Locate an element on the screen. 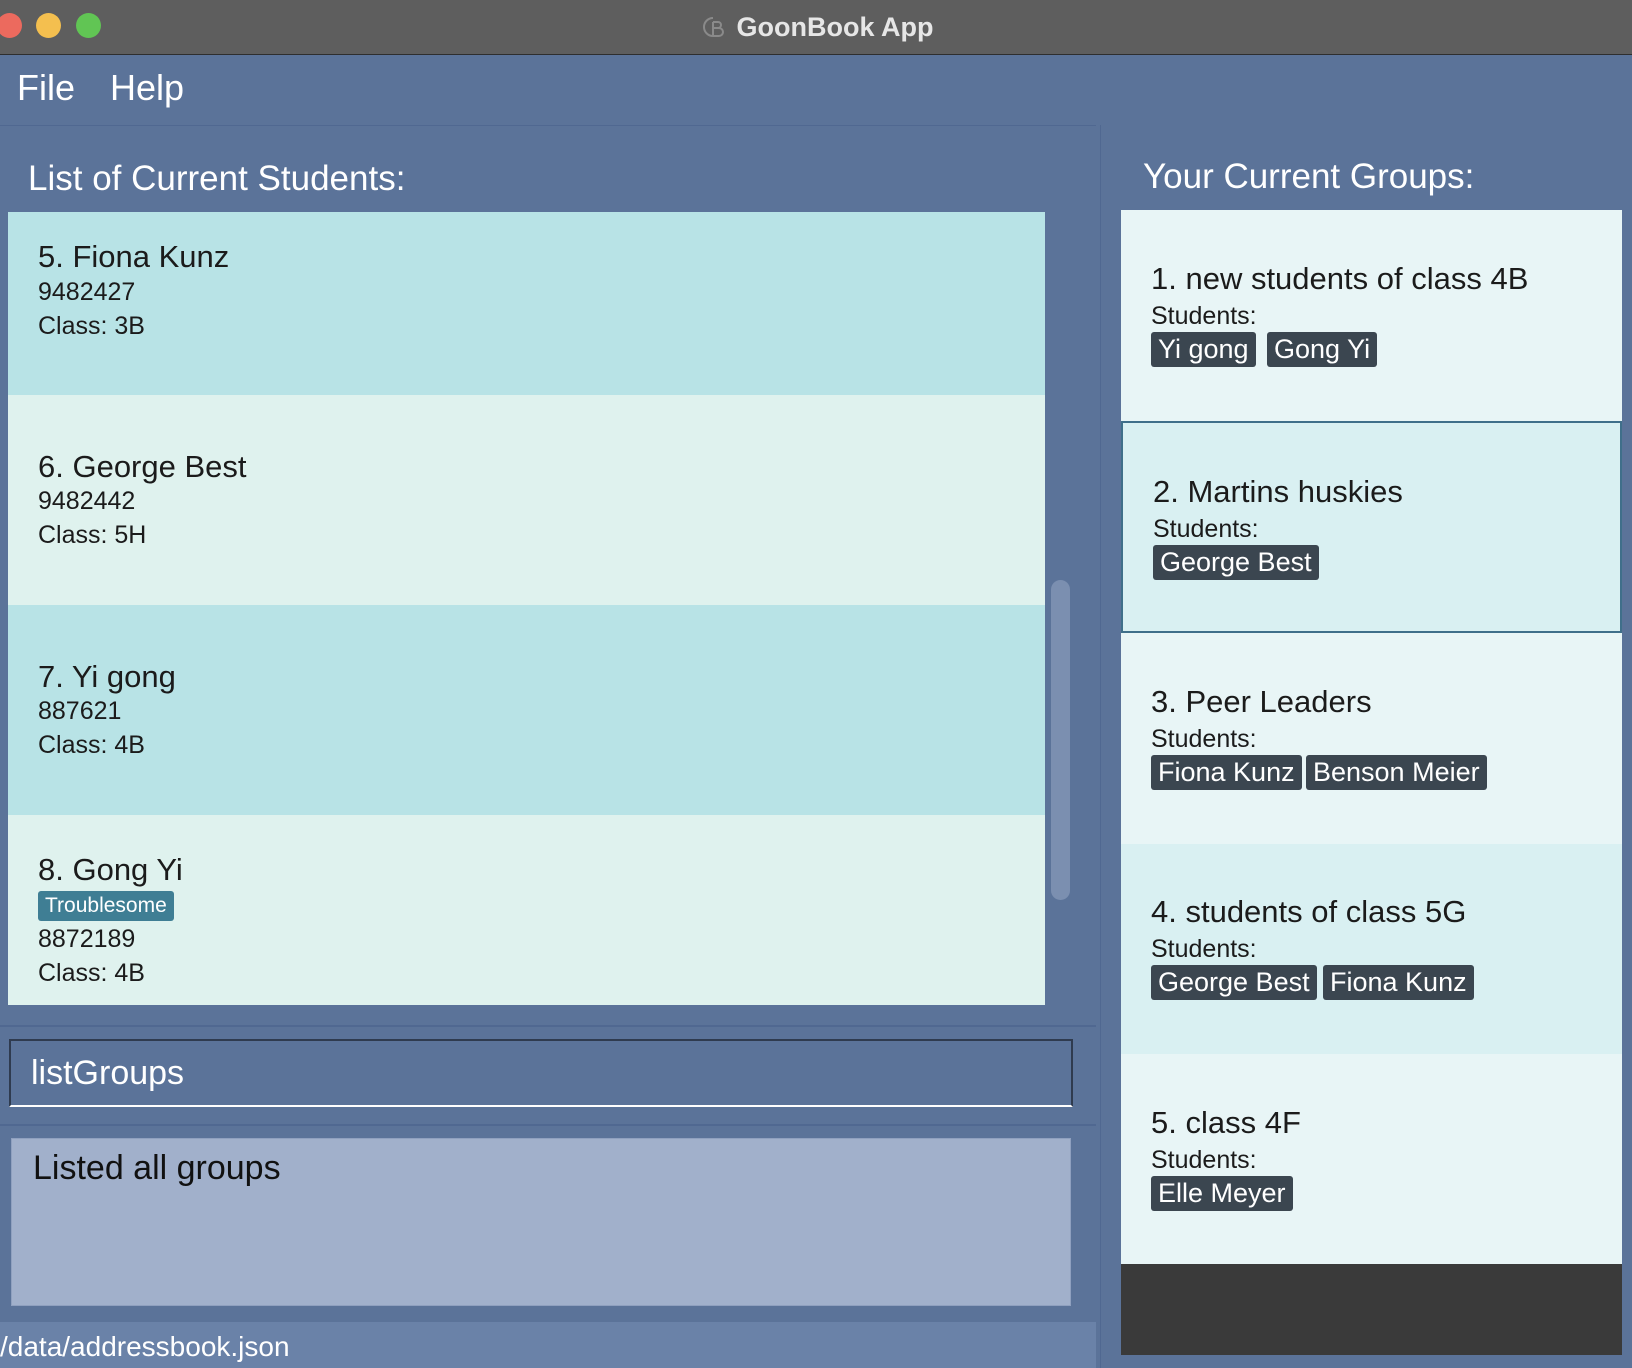 This screenshot has height=1368, width=1632. title-bar: GoonBook App is located at coordinates (816, 27).